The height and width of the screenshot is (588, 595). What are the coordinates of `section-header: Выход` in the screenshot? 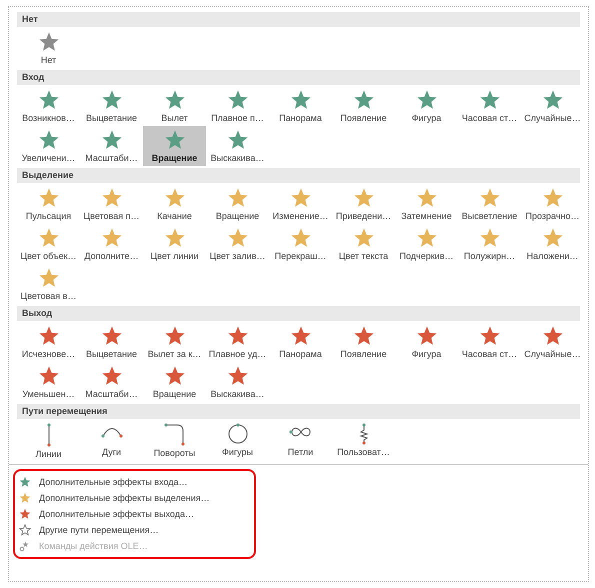 It's located at (298, 313).